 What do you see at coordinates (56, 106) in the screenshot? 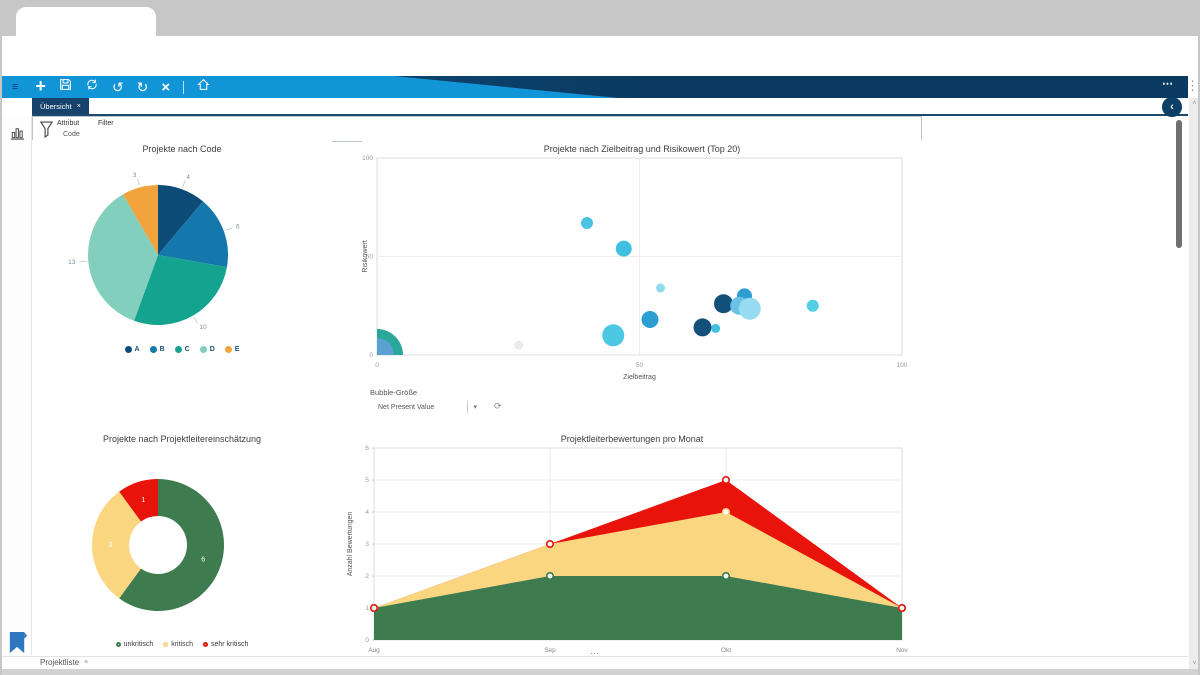
I see `tab-label: Übersicht` at bounding box center [56, 106].